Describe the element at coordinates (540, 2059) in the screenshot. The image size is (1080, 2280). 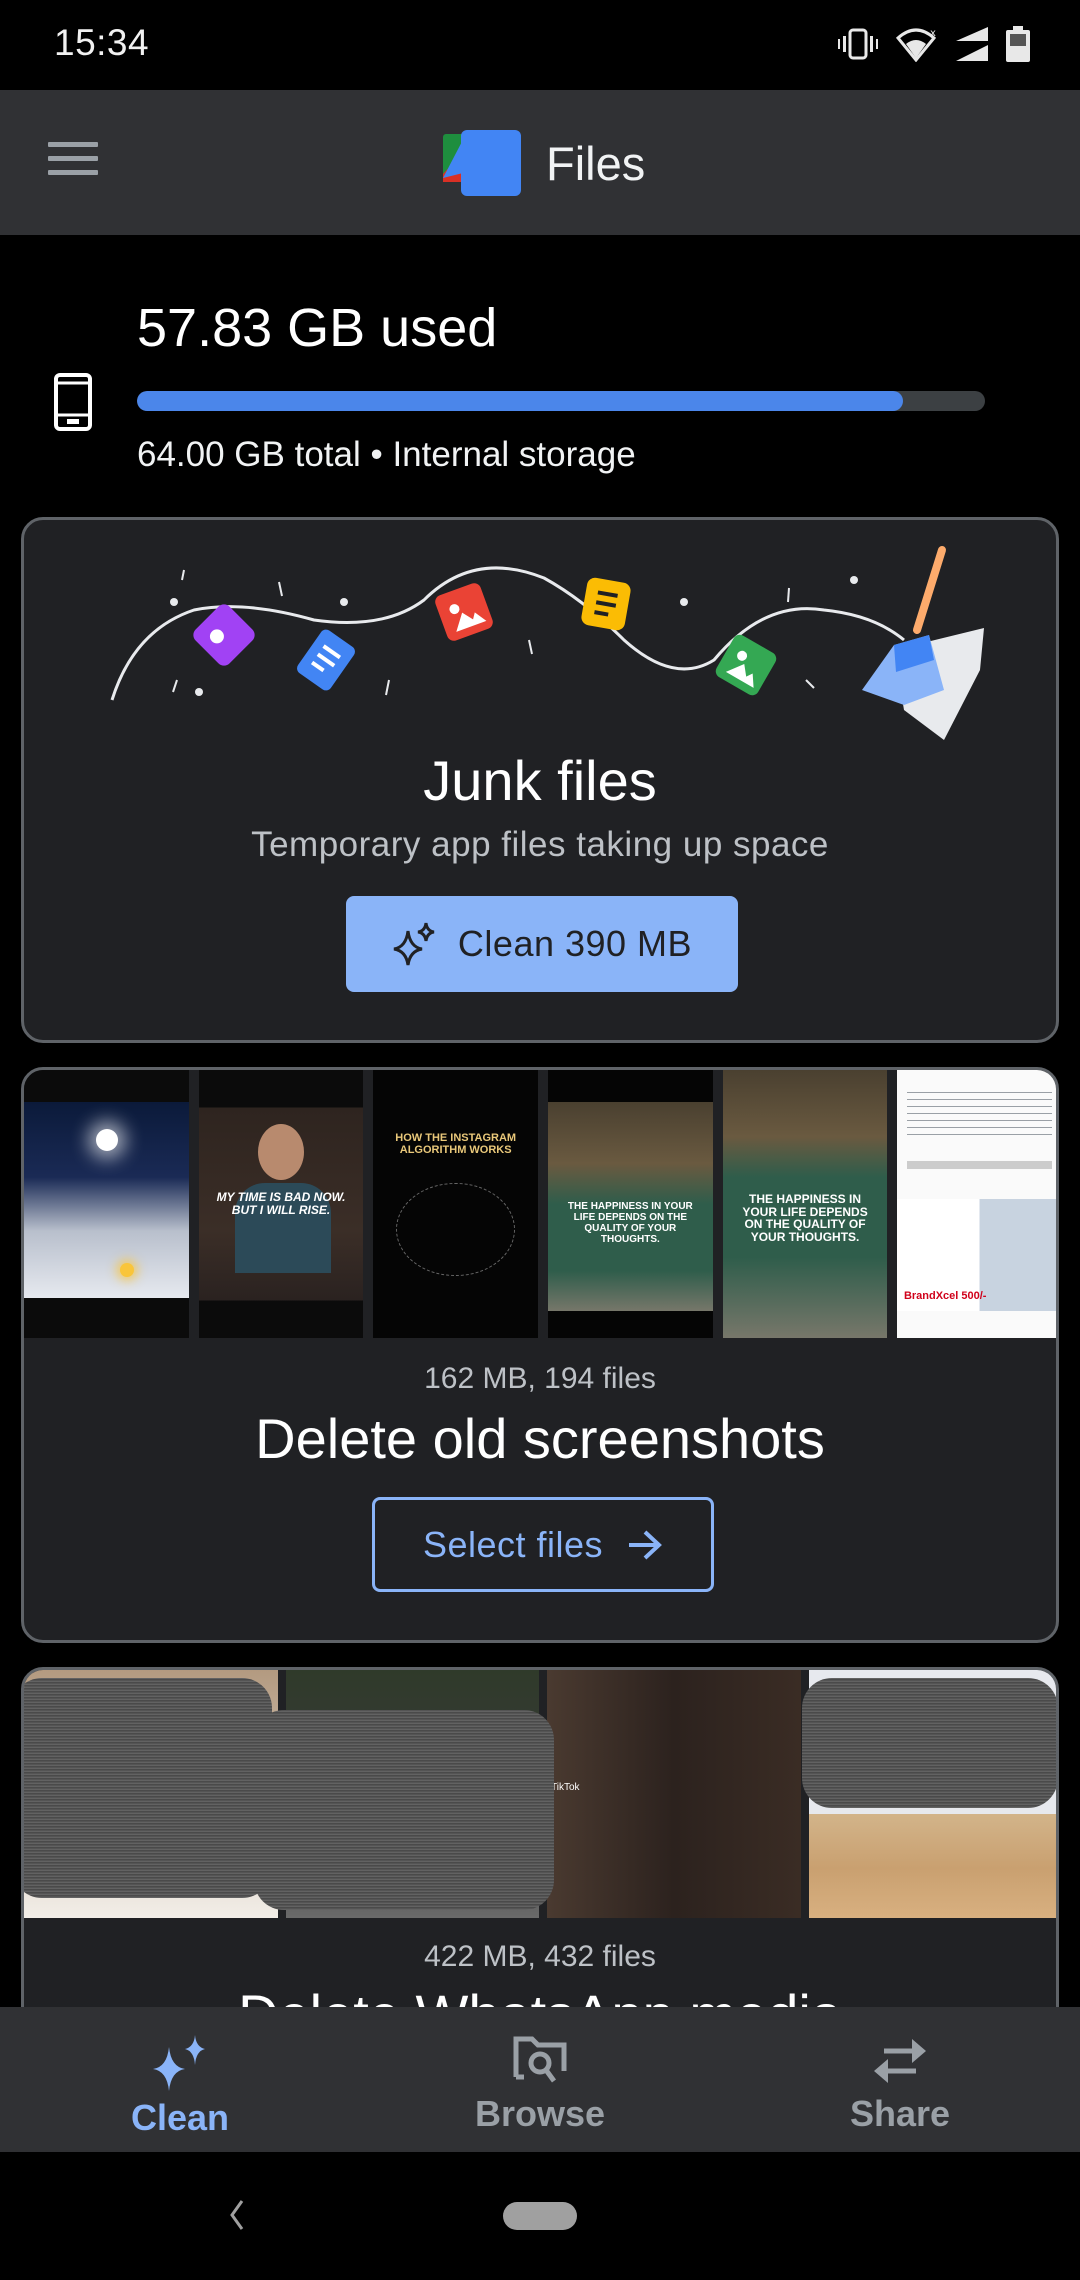
I see `folder-search-icon` at that location.